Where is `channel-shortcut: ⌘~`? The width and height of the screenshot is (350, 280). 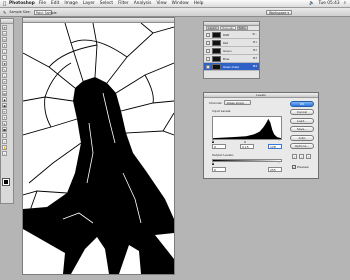 channel-shortcut: ⌘~ is located at coordinates (254, 34).